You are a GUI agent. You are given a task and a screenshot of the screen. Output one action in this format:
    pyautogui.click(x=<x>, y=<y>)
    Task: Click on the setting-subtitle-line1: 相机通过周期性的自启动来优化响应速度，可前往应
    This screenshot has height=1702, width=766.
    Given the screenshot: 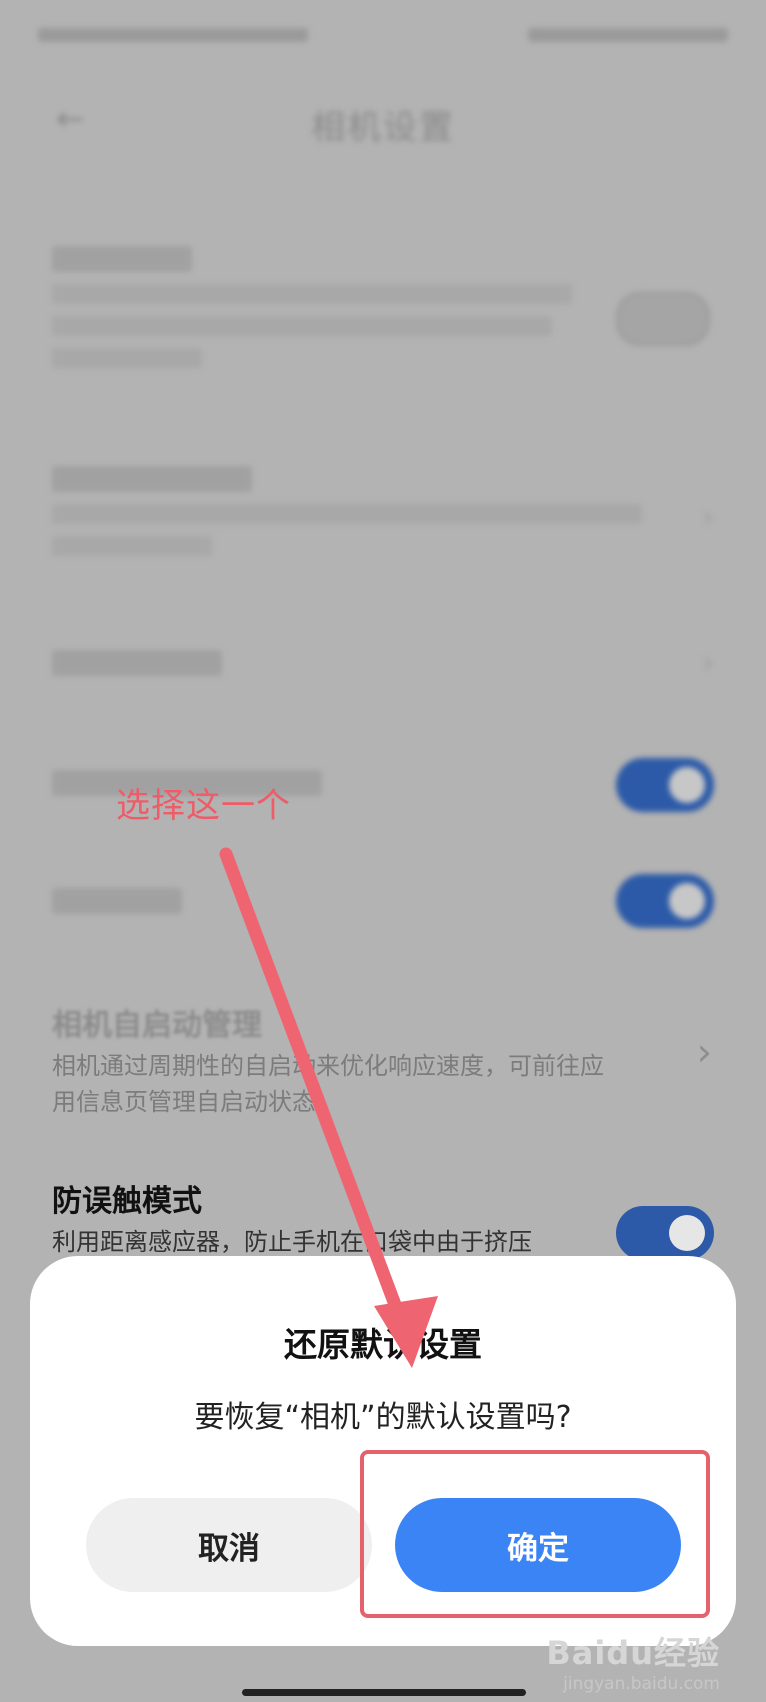 What is the action you would take?
    pyautogui.click(x=328, y=1066)
    